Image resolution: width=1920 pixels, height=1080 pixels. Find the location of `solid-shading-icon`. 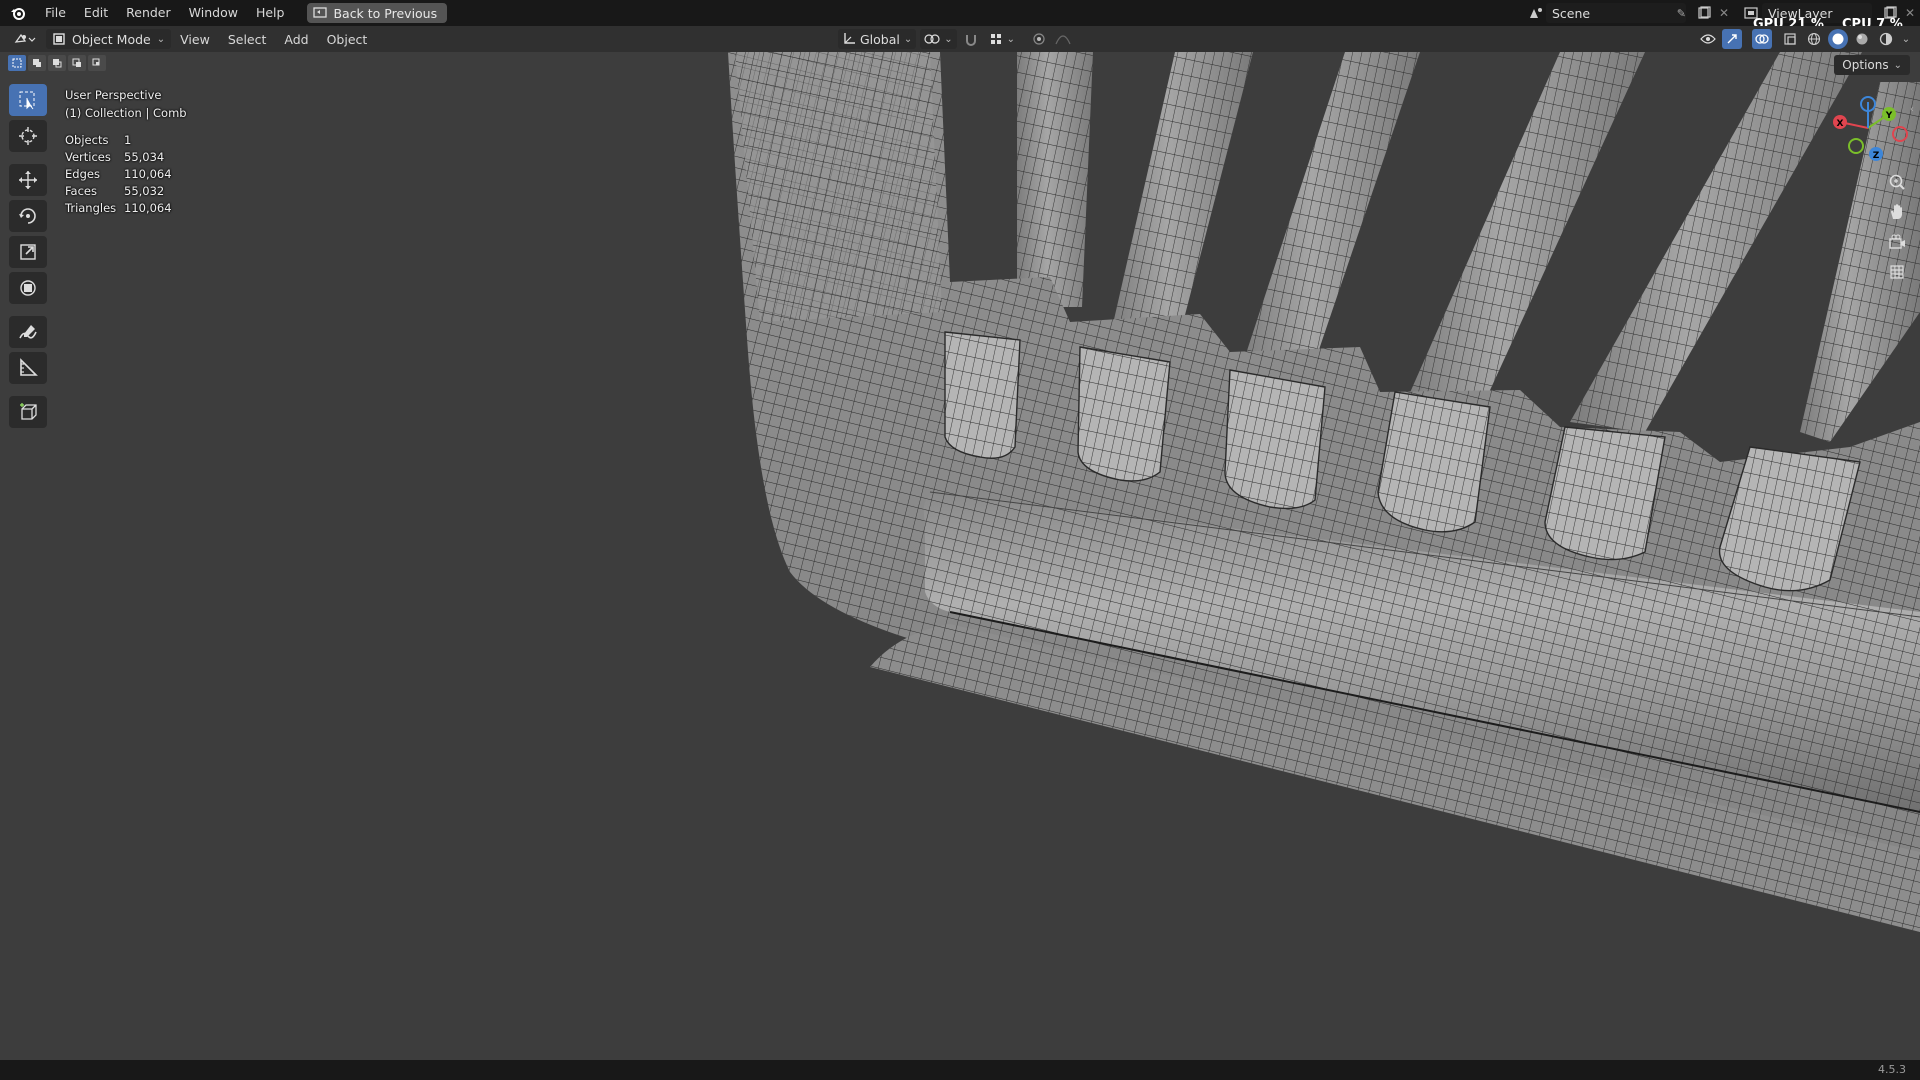

solid-shading-icon is located at coordinates (1838, 39).